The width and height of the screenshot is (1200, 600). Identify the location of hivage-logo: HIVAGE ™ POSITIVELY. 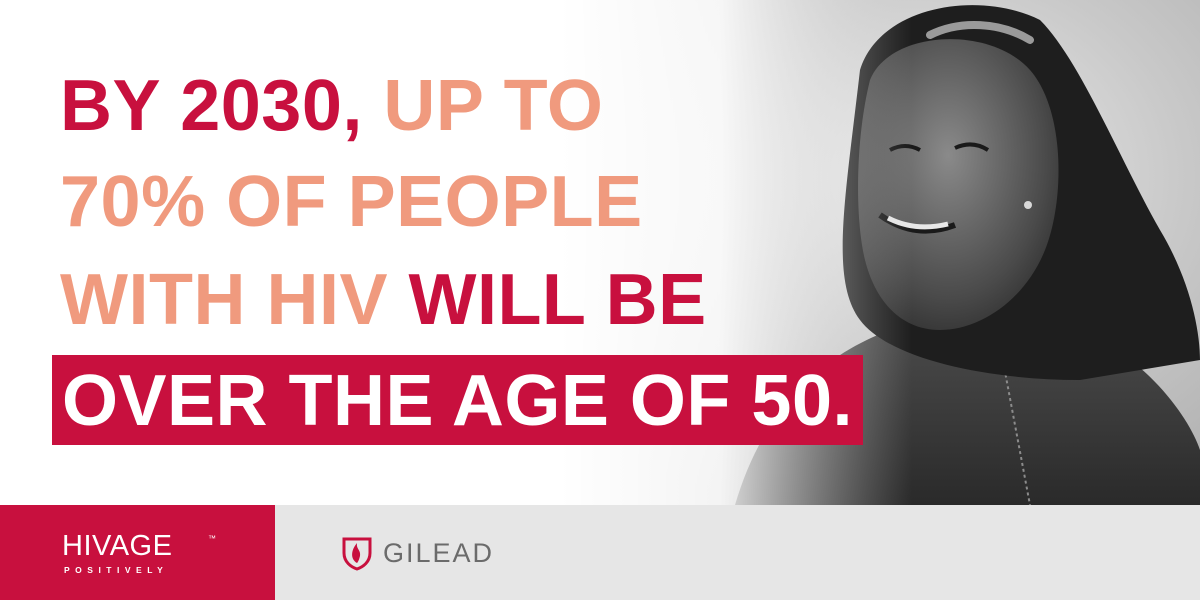
(139, 553).